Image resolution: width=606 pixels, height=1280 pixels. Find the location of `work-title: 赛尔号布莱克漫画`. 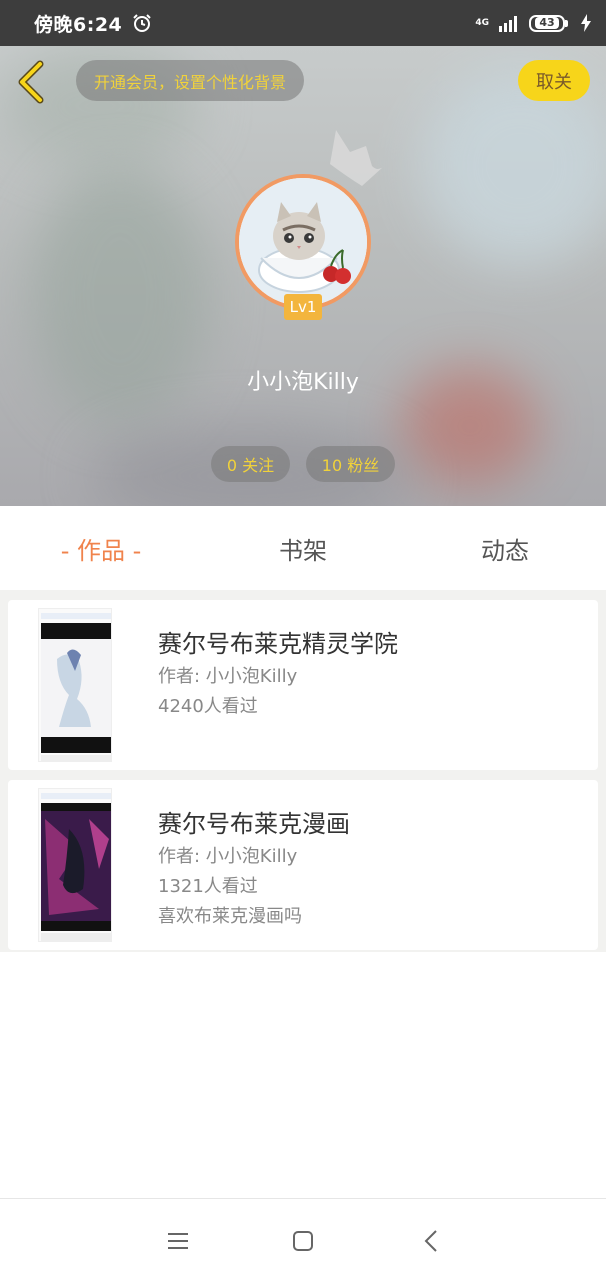

work-title: 赛尔号布莱克漫画 is located at coordinates (254, 824).